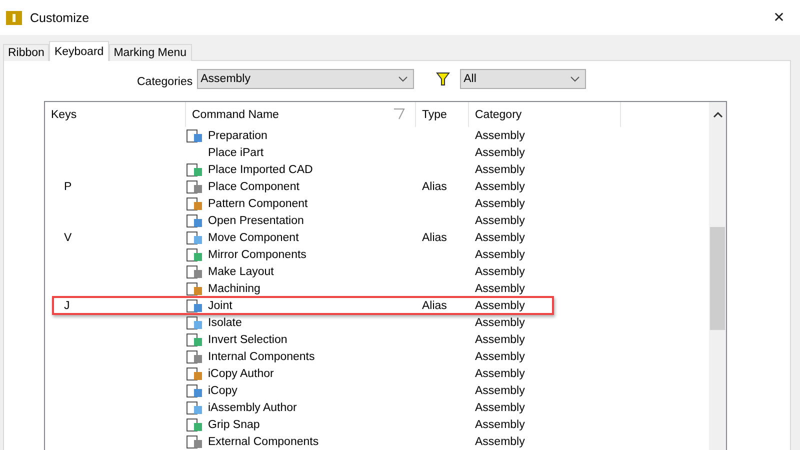 The height and width of the screenshot is (450, 800). I want to click on chevron-up-icon, so click(717, 115).